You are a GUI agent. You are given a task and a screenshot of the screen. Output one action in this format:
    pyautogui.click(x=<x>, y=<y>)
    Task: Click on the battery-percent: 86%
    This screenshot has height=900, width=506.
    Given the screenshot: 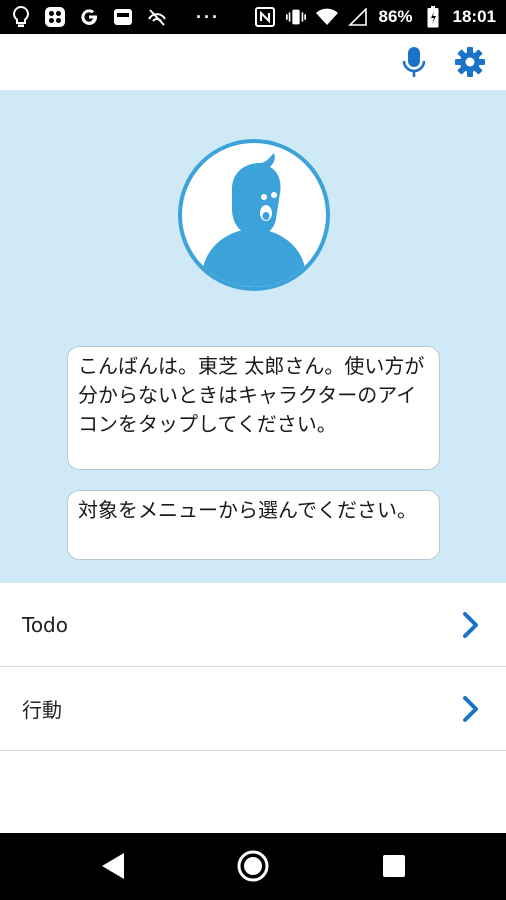 What is the action you would take?
    pyautogui.click(x=395, y=16)
    